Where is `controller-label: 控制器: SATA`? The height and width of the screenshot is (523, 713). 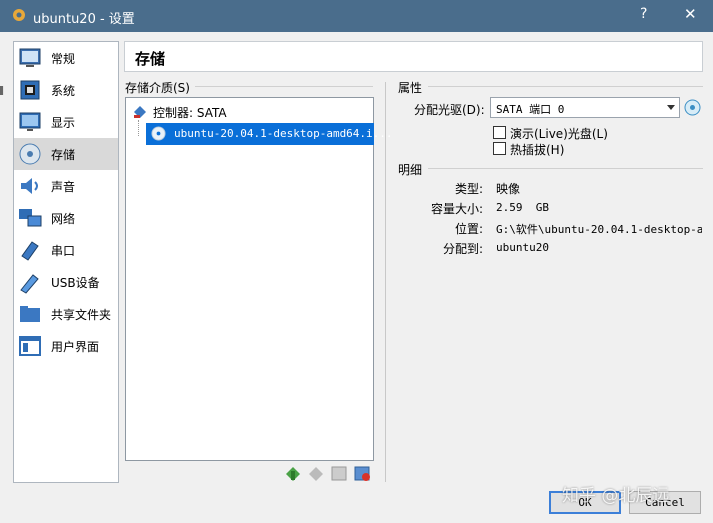 controller-label: 控制器: SATA is located at coordinates (190, 112).